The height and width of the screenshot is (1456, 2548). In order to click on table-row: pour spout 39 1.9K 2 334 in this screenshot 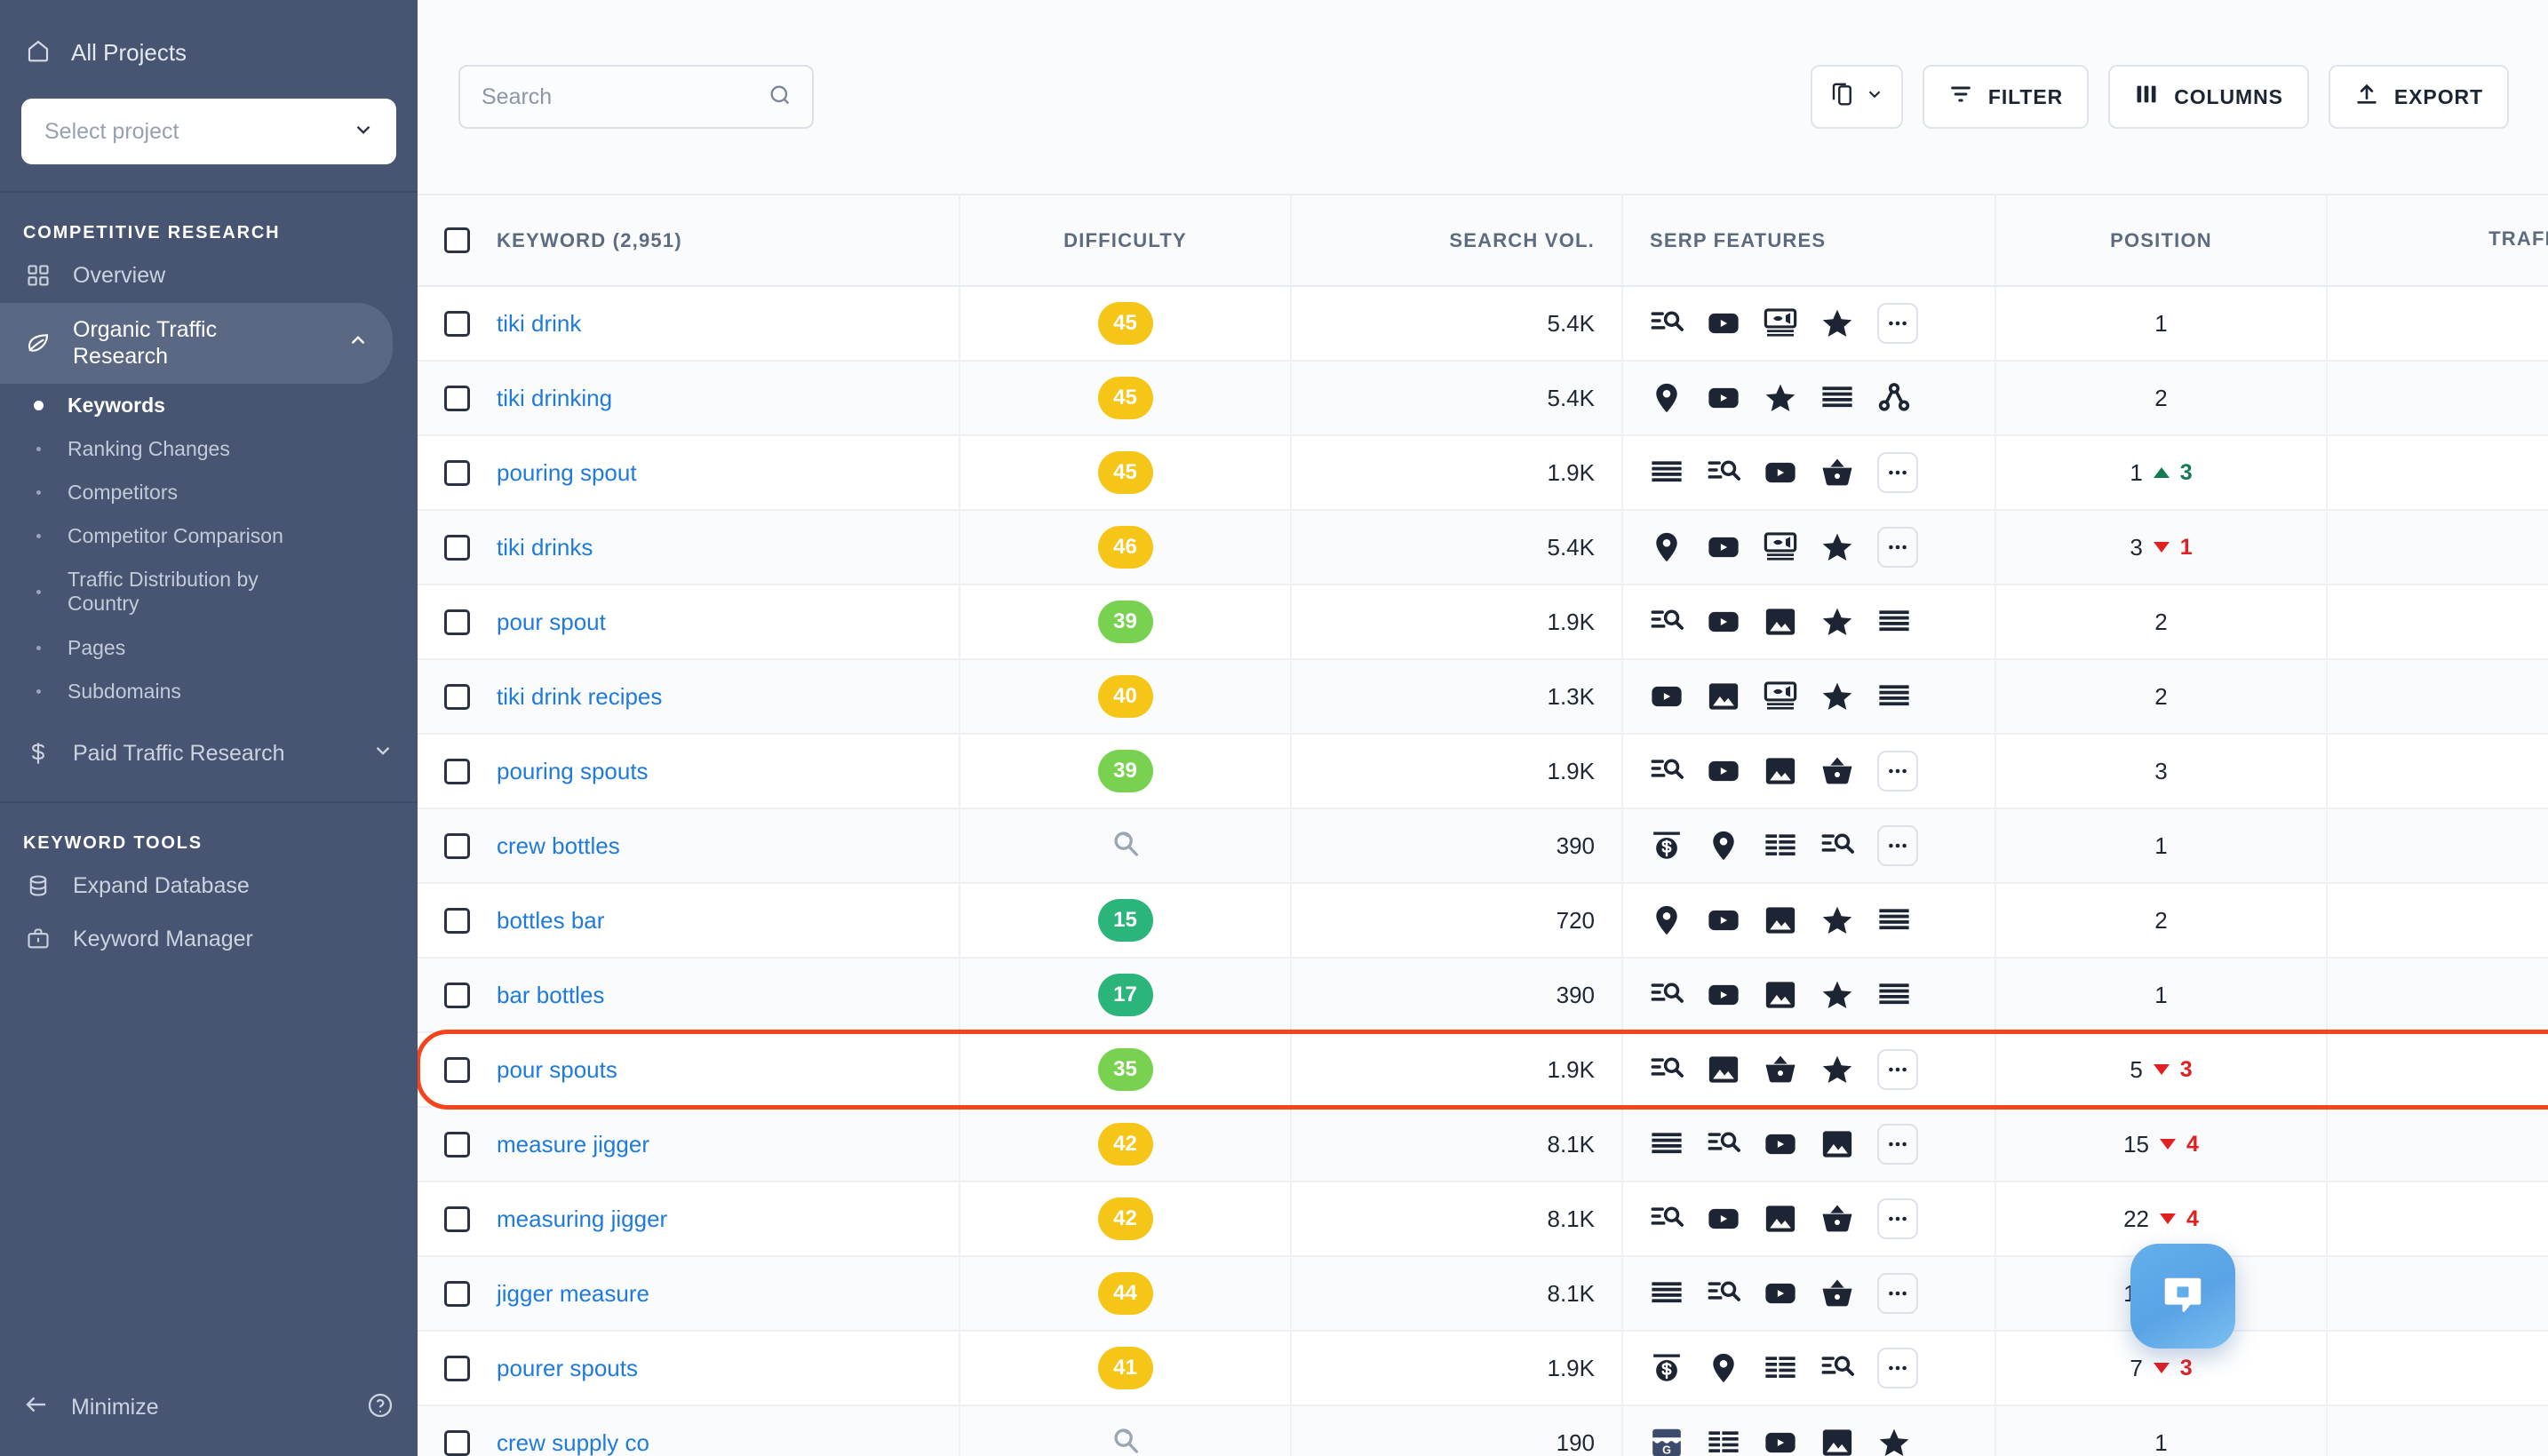, I will do `click(1483, 622)`.